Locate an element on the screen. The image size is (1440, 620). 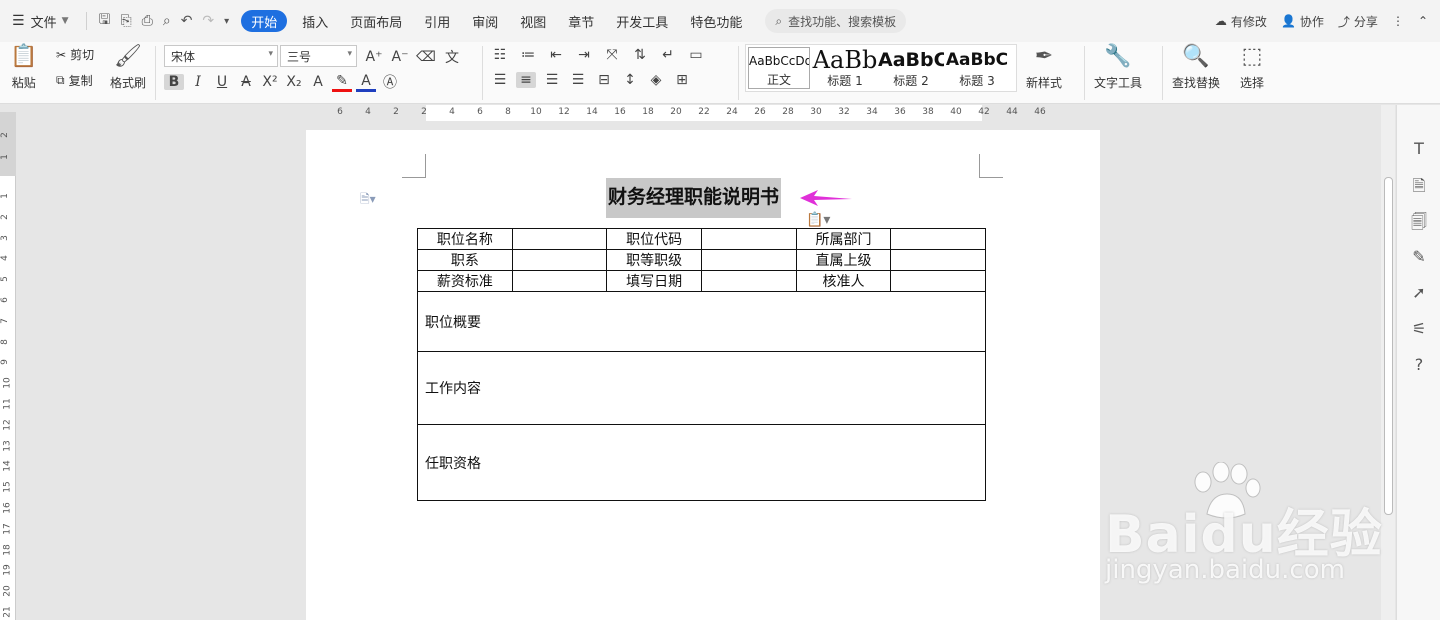
tab-section: 章节 is located at coordinates (581, 21).